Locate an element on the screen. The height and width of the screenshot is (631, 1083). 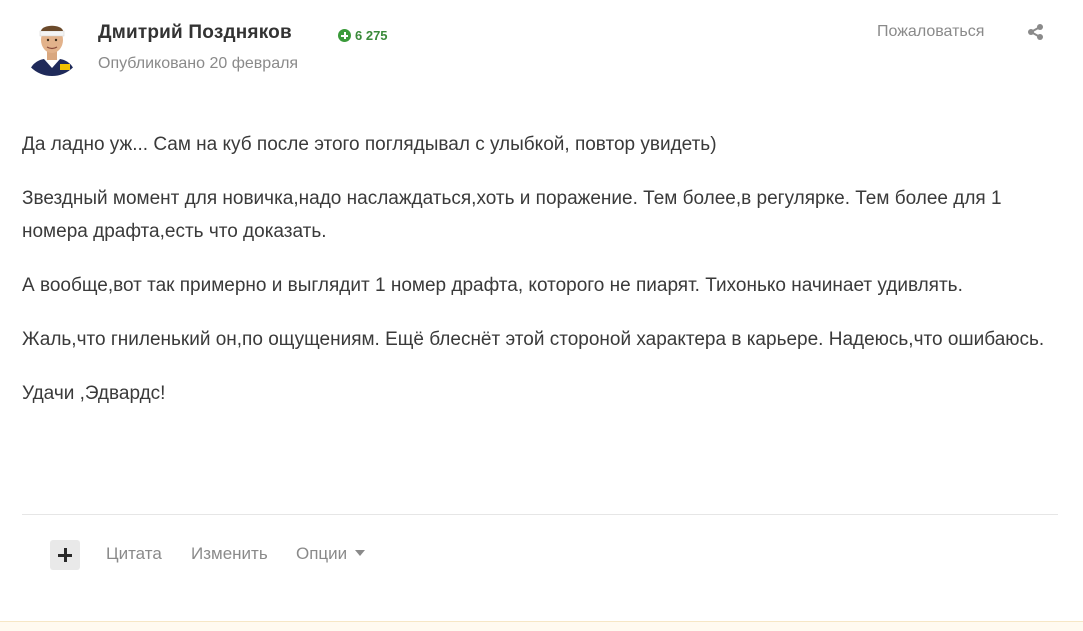
author-avatar is located at coordinates (52, 46).